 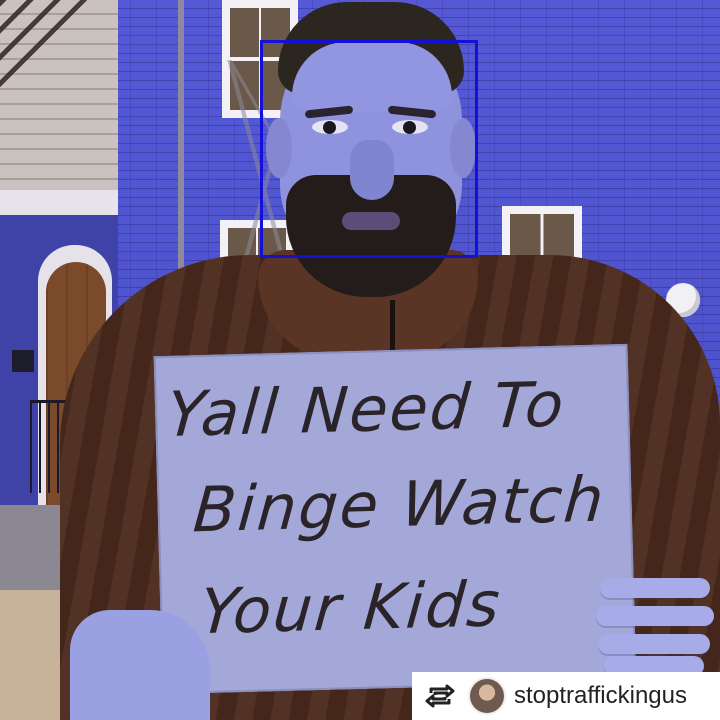 I want to click on face-detection-box, so click(x=369, y=149).